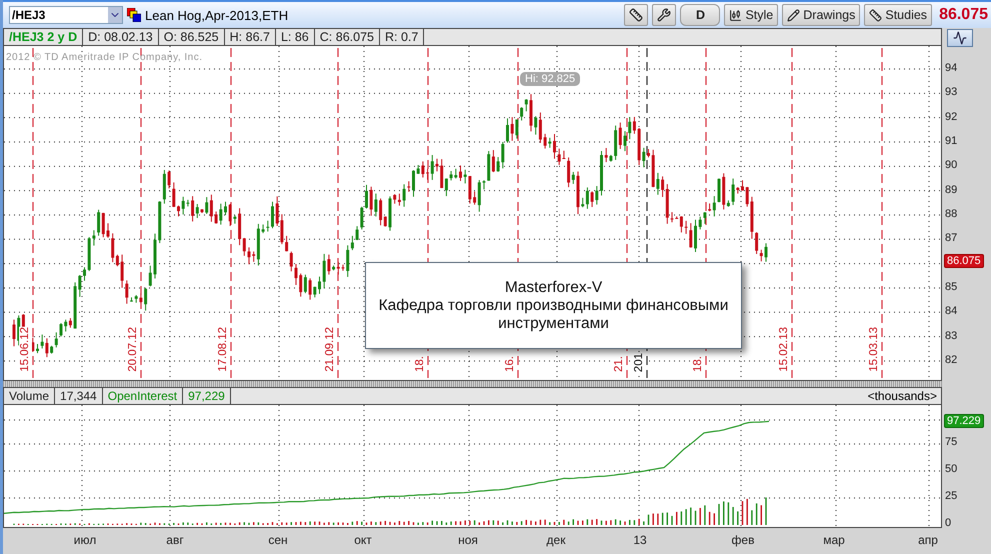 This screenshot has width=991, height=554. Describe the element at coordinates (951, 92) in the screenshot. I see `axis-label: 93` at that location.